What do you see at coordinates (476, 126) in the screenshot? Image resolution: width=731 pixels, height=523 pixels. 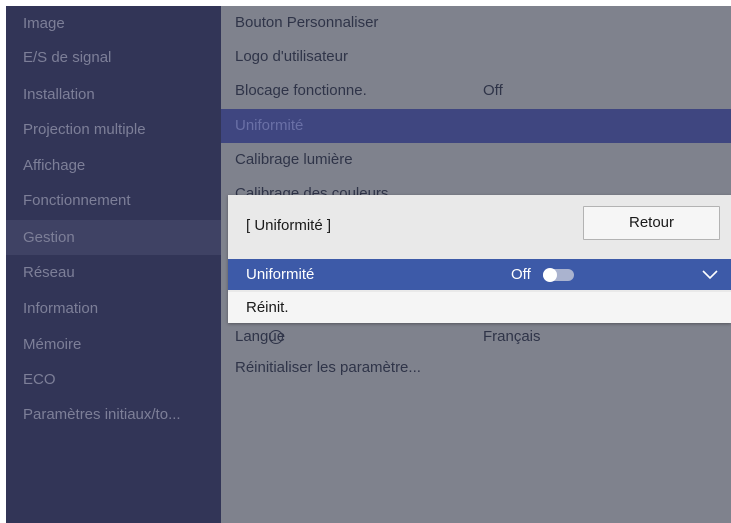 I see `menu-item-uniformity: Uniformité` at bounding box center [476, 126].